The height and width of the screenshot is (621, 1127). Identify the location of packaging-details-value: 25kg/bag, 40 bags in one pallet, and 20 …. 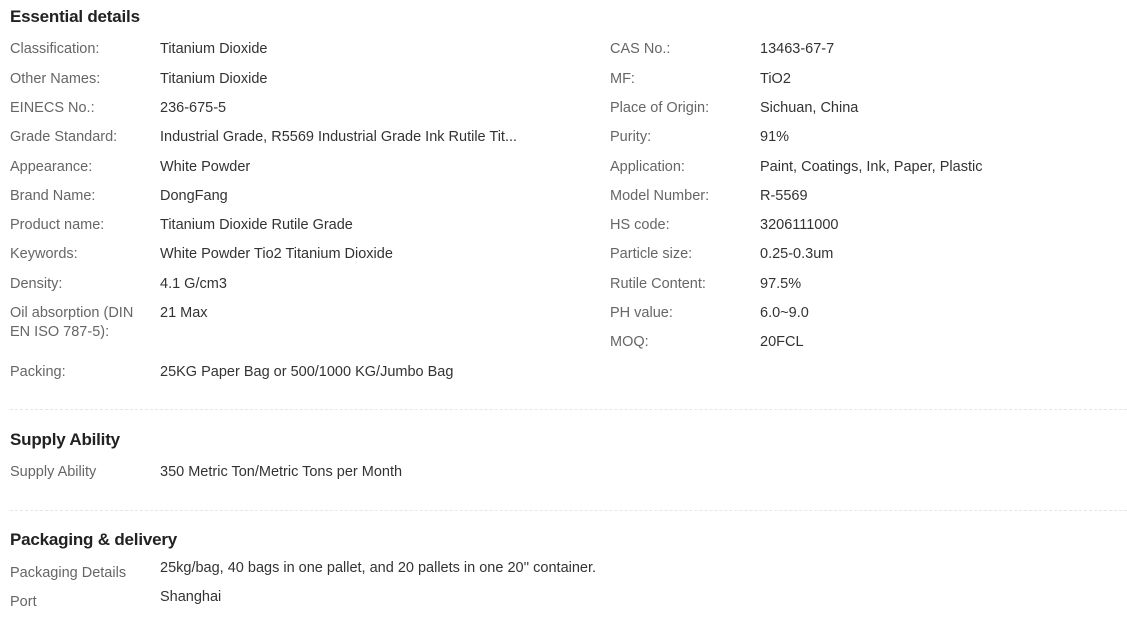
(378, 568).